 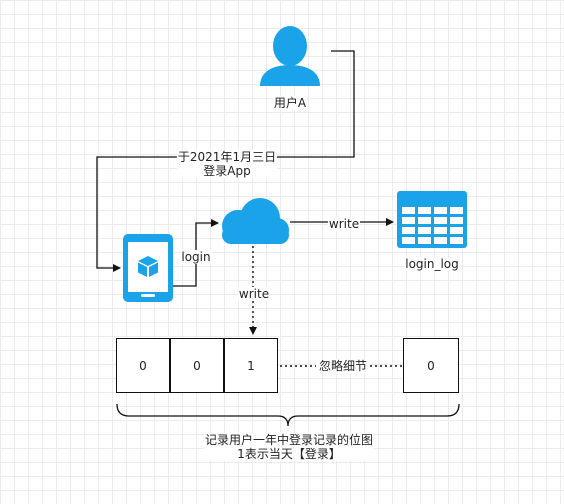 What do you see at coordinates (196, 257) in the screenshot?
I see `login-edge-label: login` at bounding box center [196, 257].